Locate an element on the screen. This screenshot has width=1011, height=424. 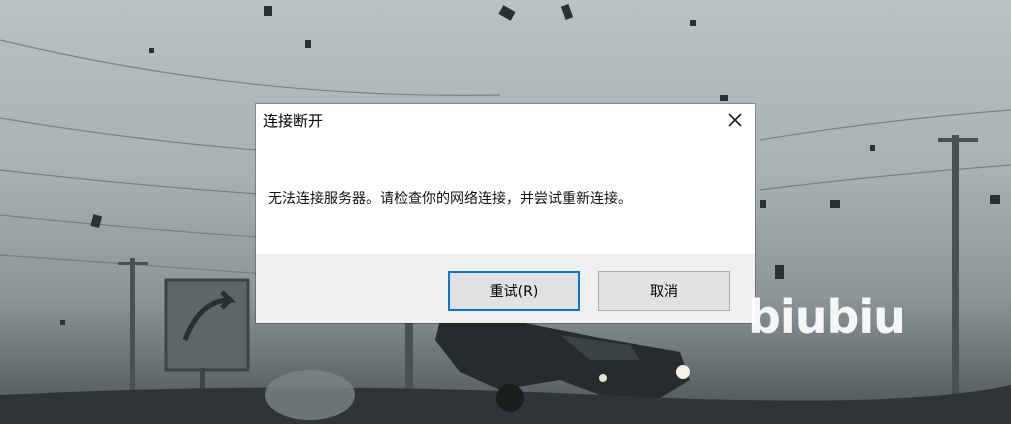
retry-button: 重试(R) is located at coordinates (514, 291).